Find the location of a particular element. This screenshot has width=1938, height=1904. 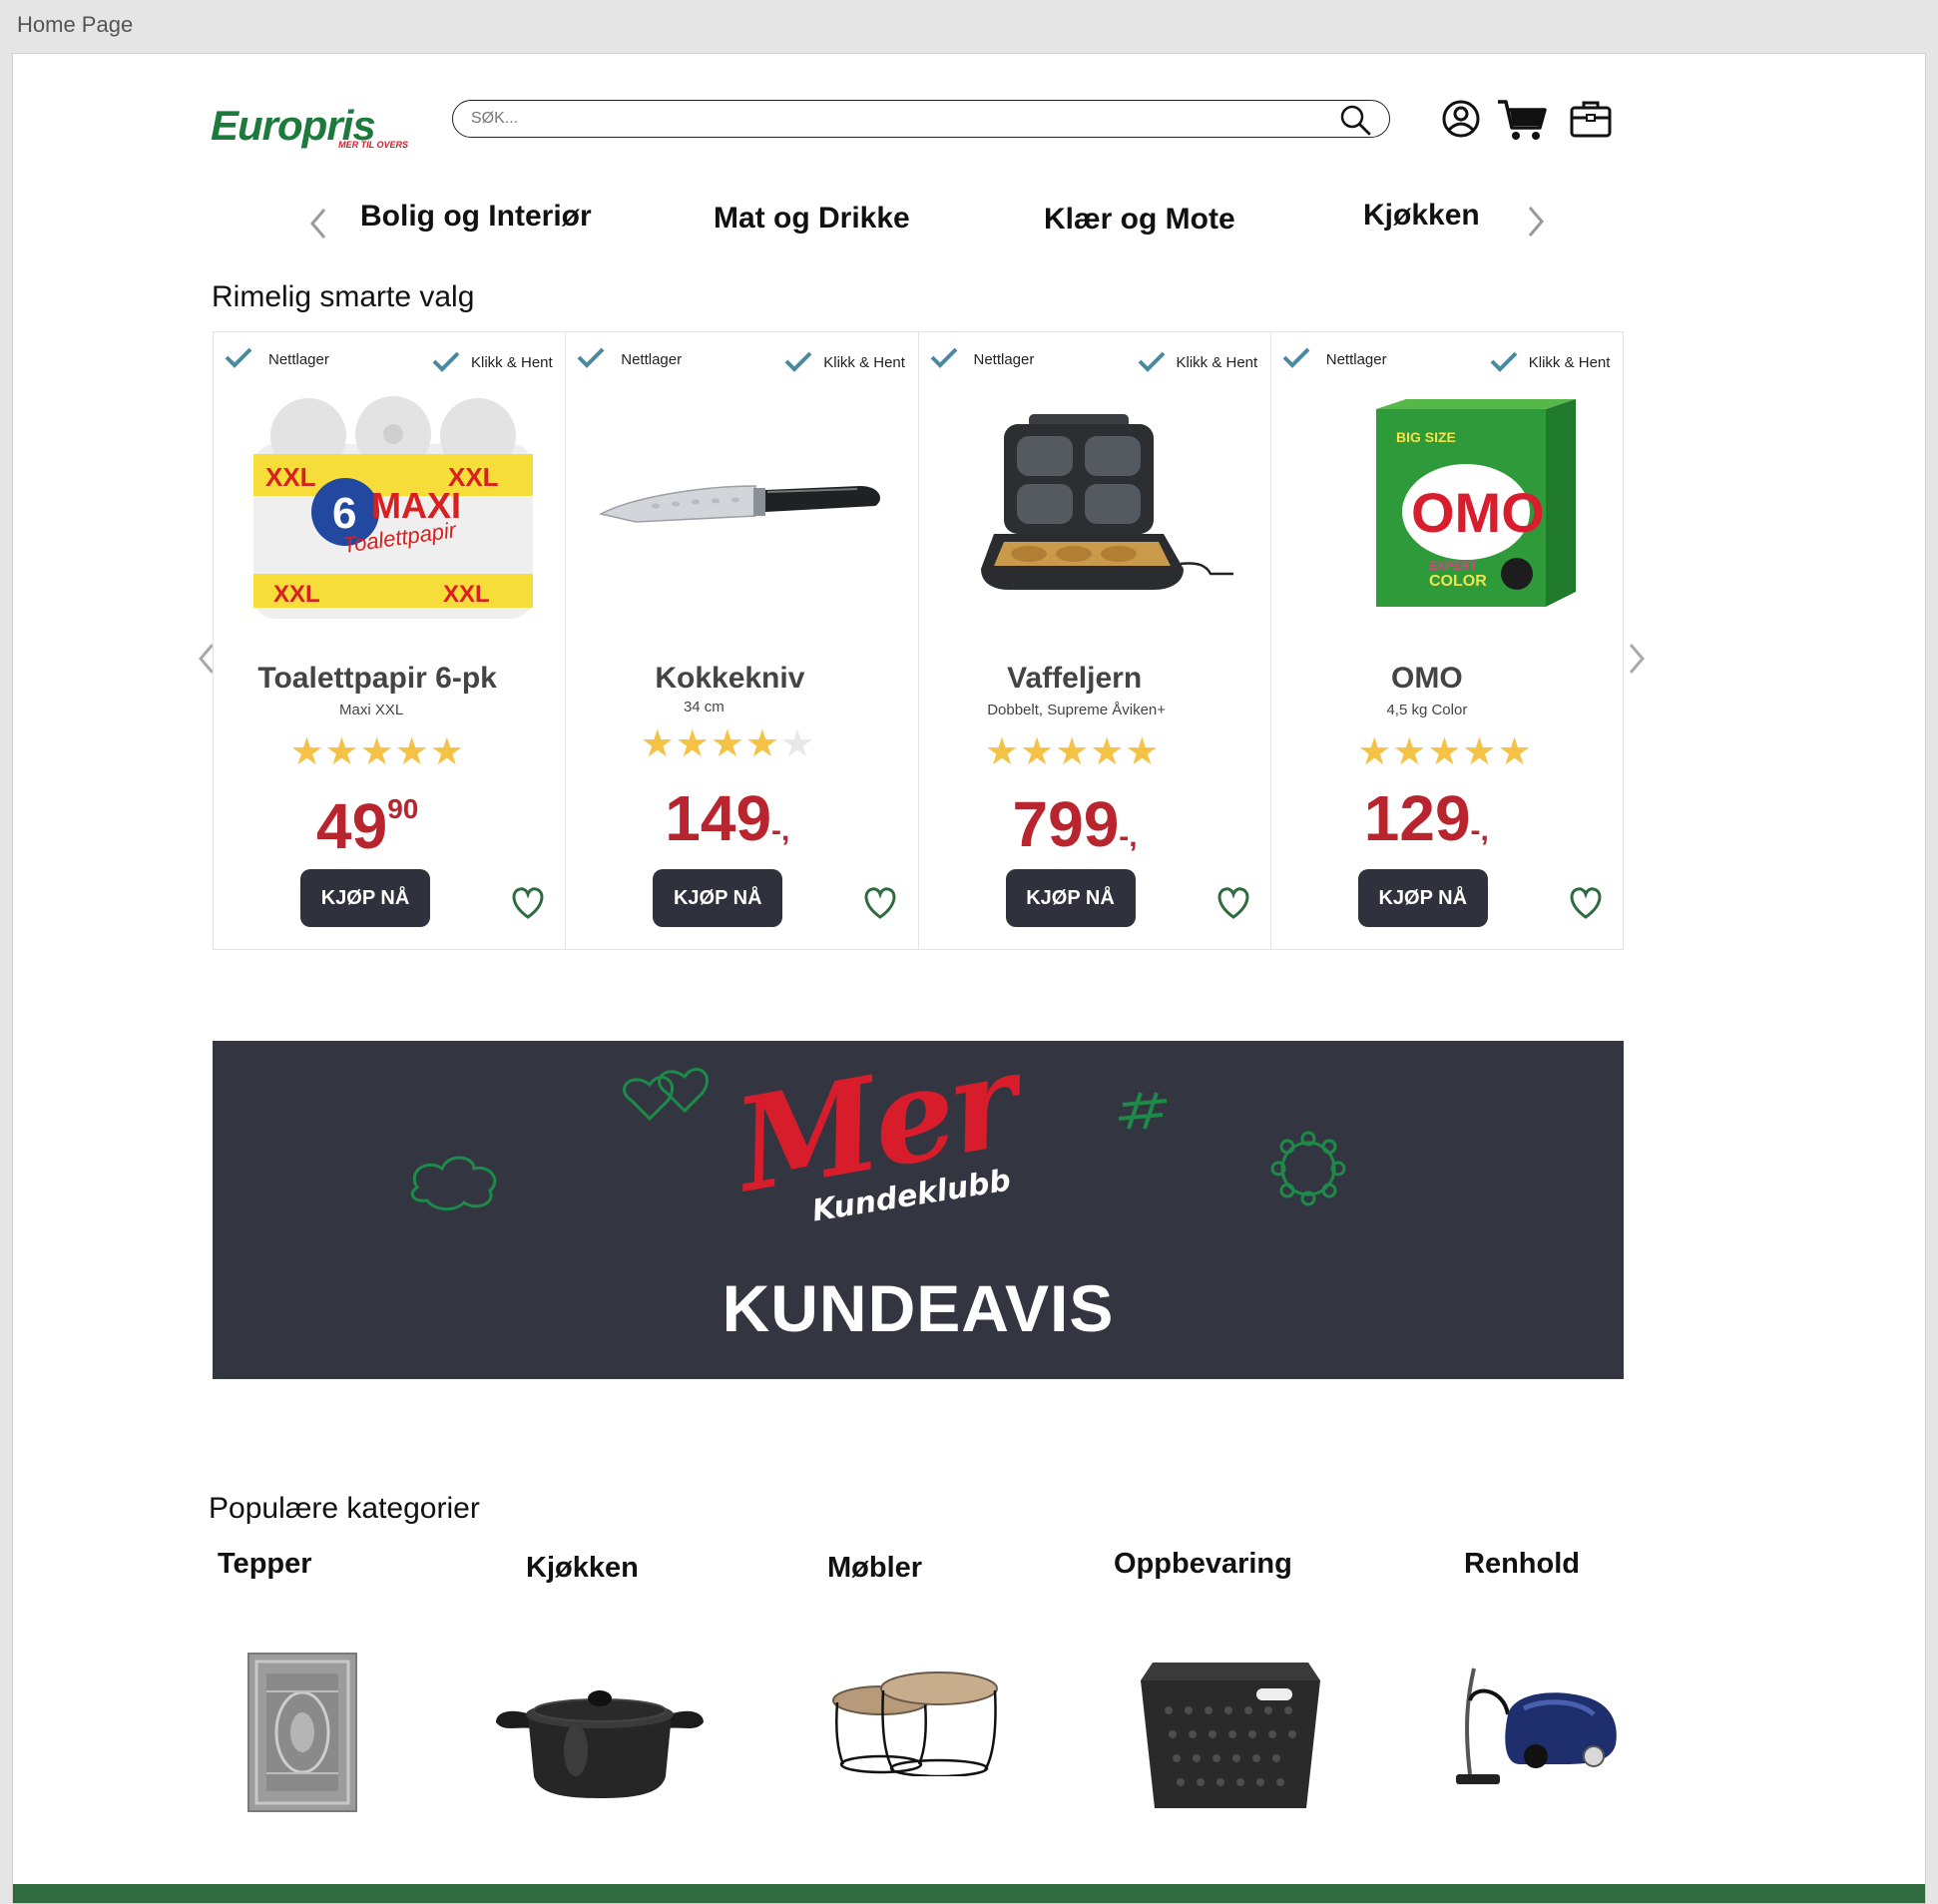

toilet-paper-image: XXL XXL XXL XXL 6 MAXI Toalettpapir is located at coordinates (390, 509).